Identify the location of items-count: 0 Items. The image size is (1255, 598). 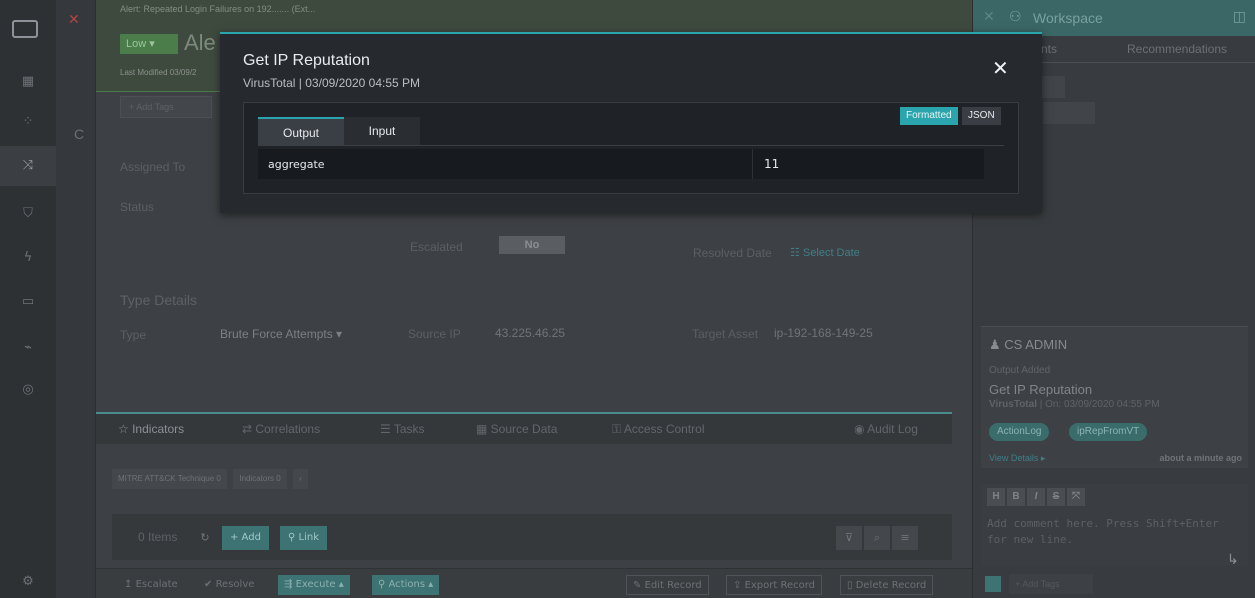
(158, 537).